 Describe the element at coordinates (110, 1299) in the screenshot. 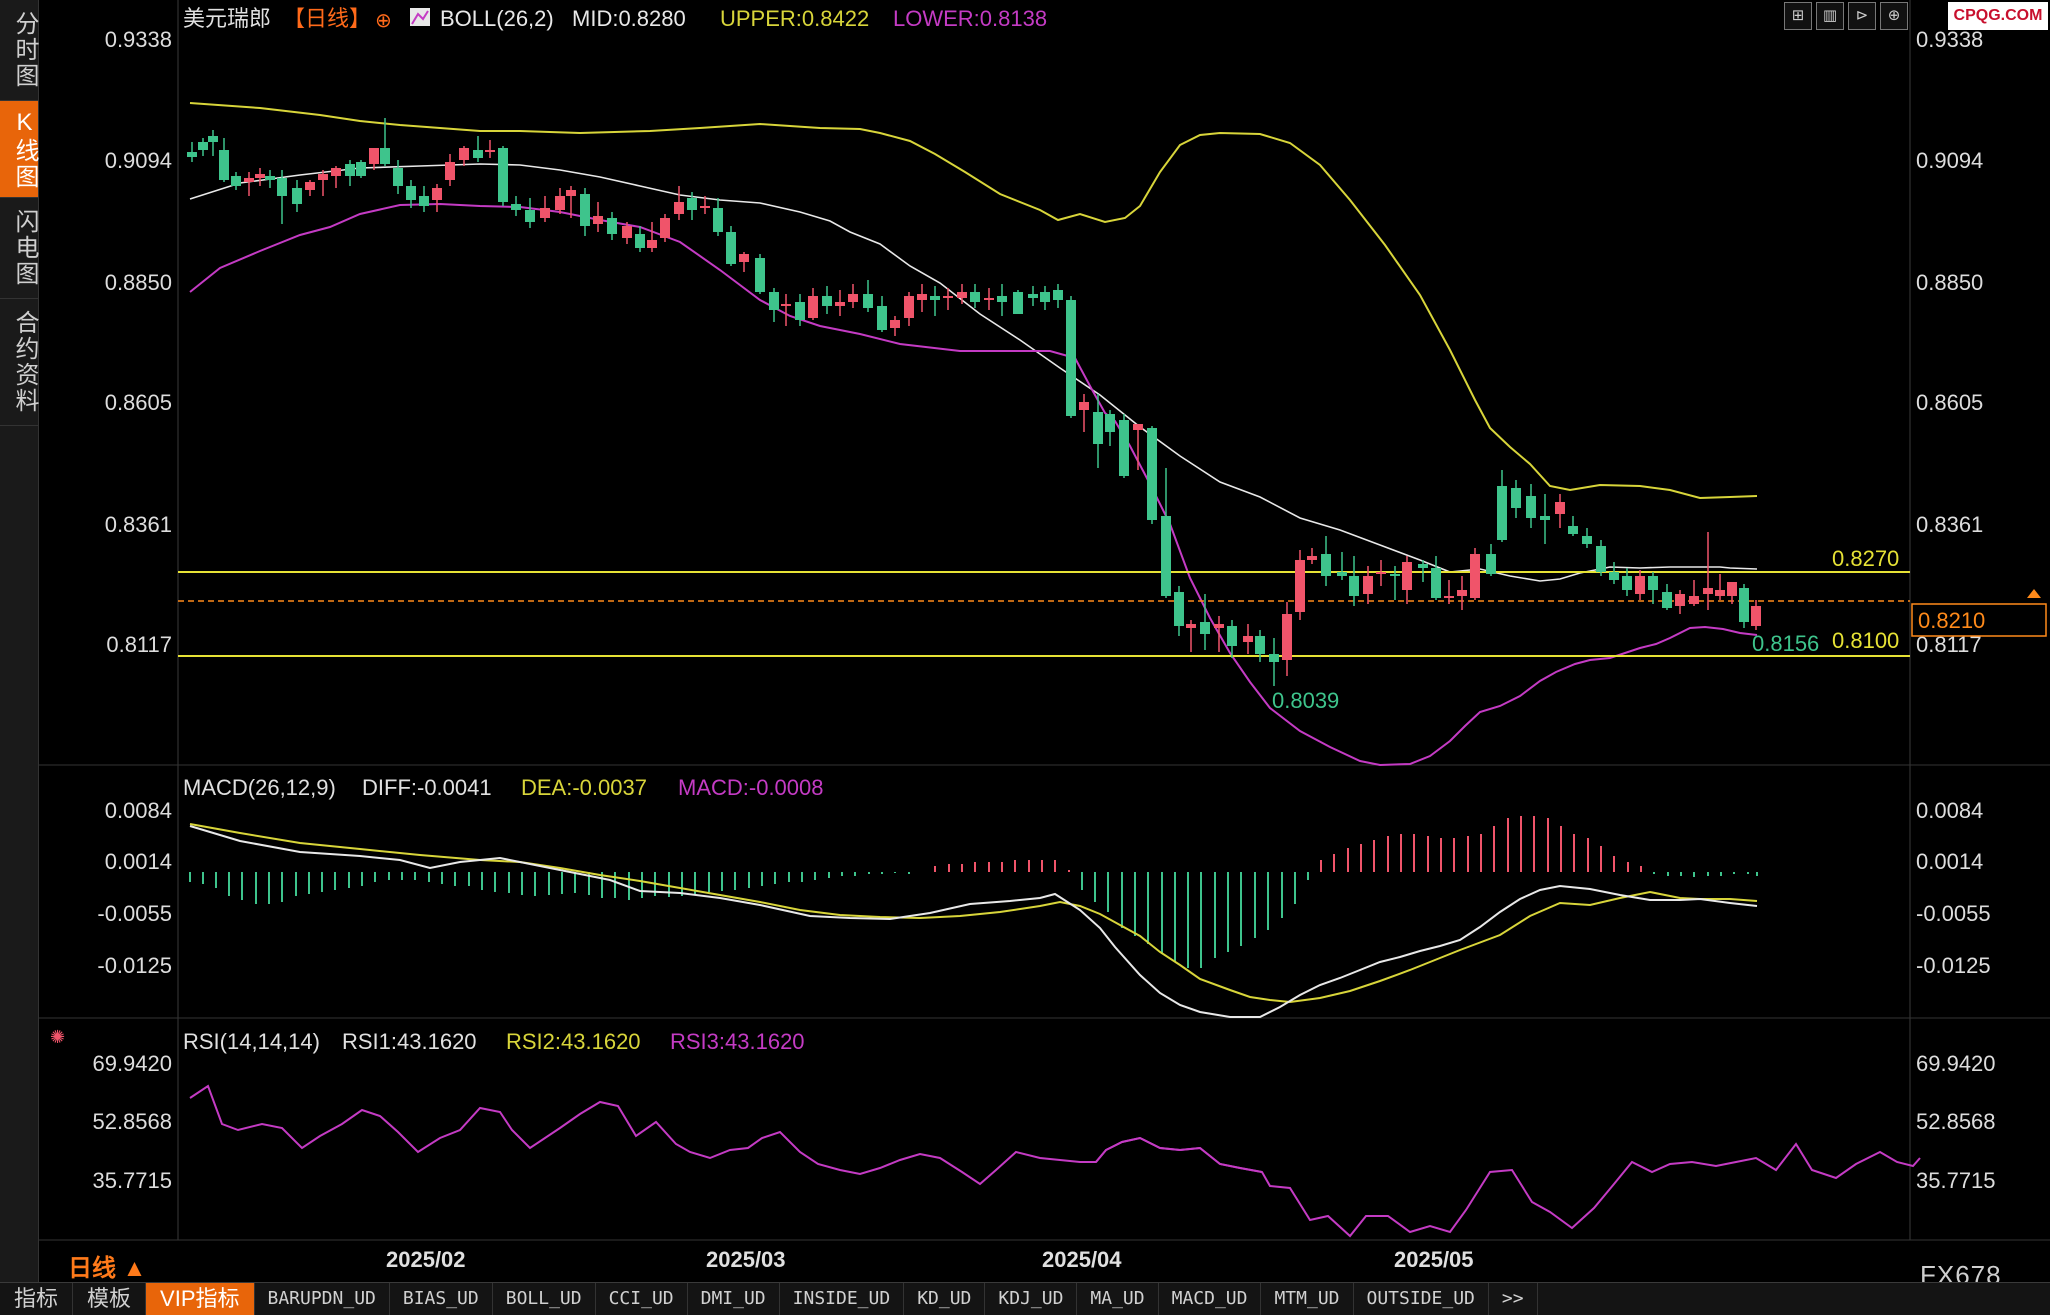

I see `tab-templates: 模板` at that location.